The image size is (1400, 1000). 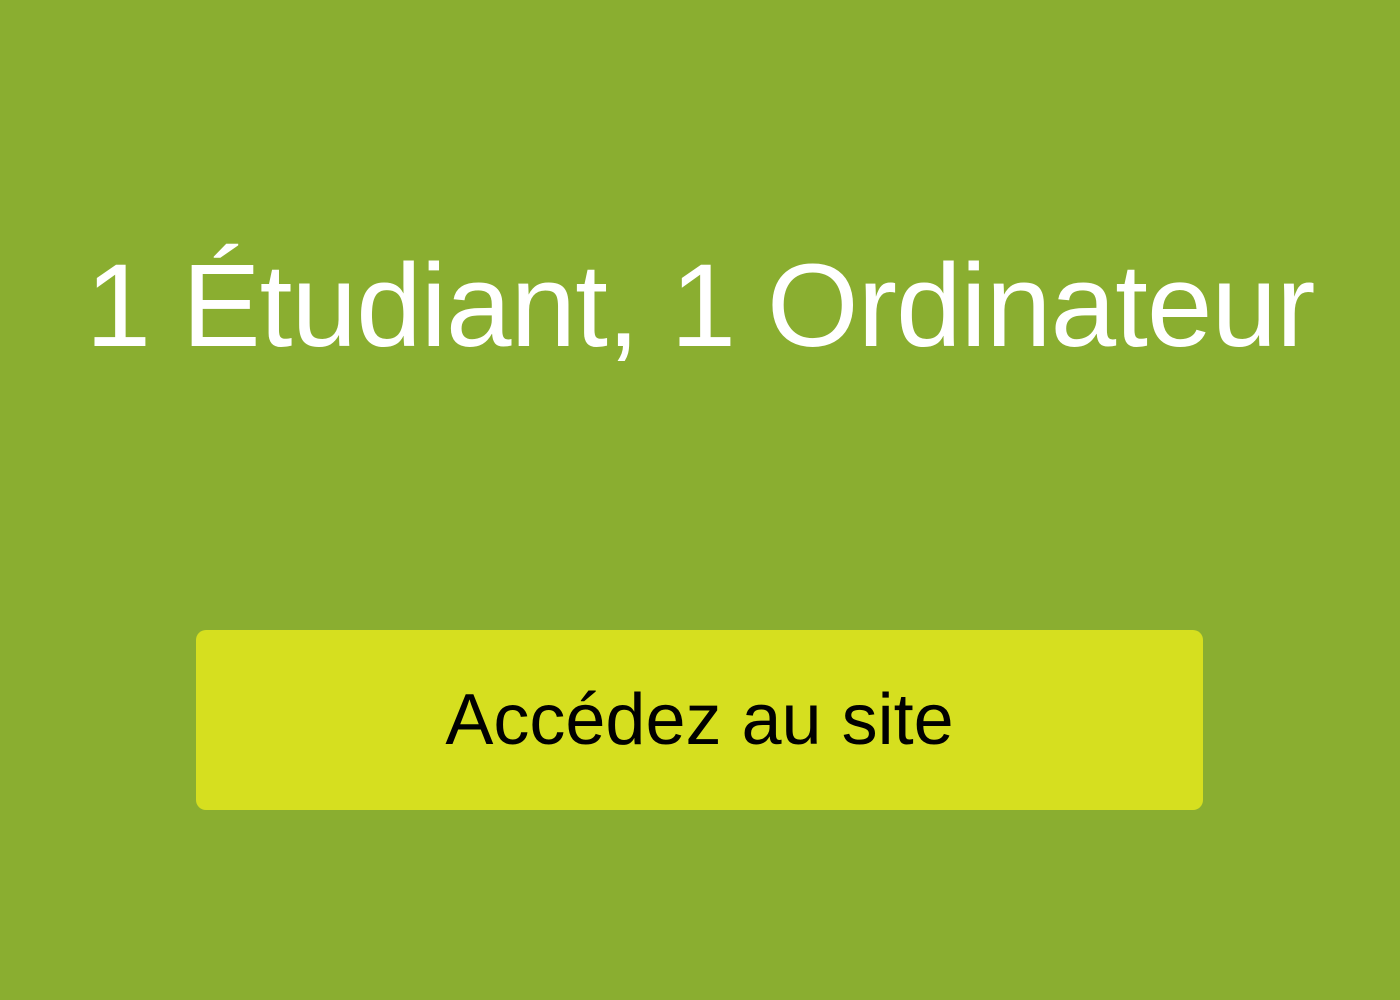 I want to click on access-site-button-label: Accédez au site, so click(x=699, y=720).